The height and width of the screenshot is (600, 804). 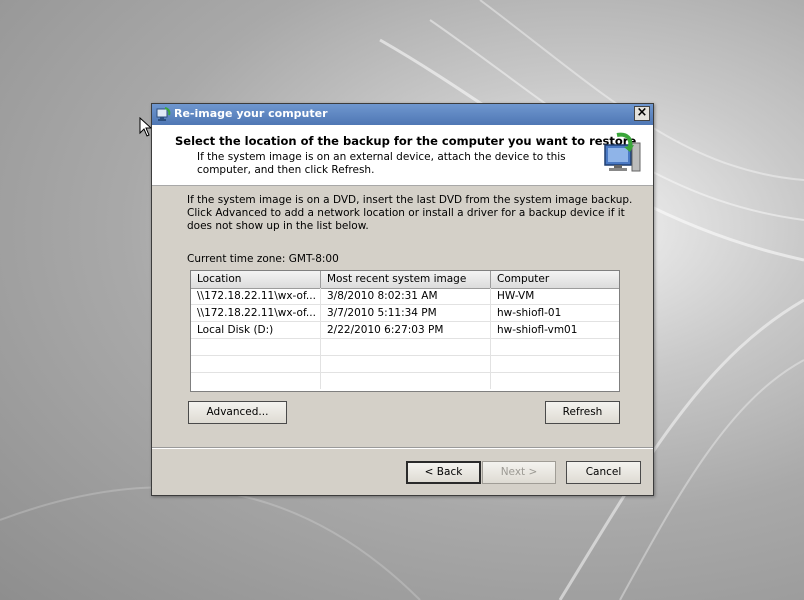 I want to click on cell-computer: hw-shiofl-01, so click(x=529, y=313).